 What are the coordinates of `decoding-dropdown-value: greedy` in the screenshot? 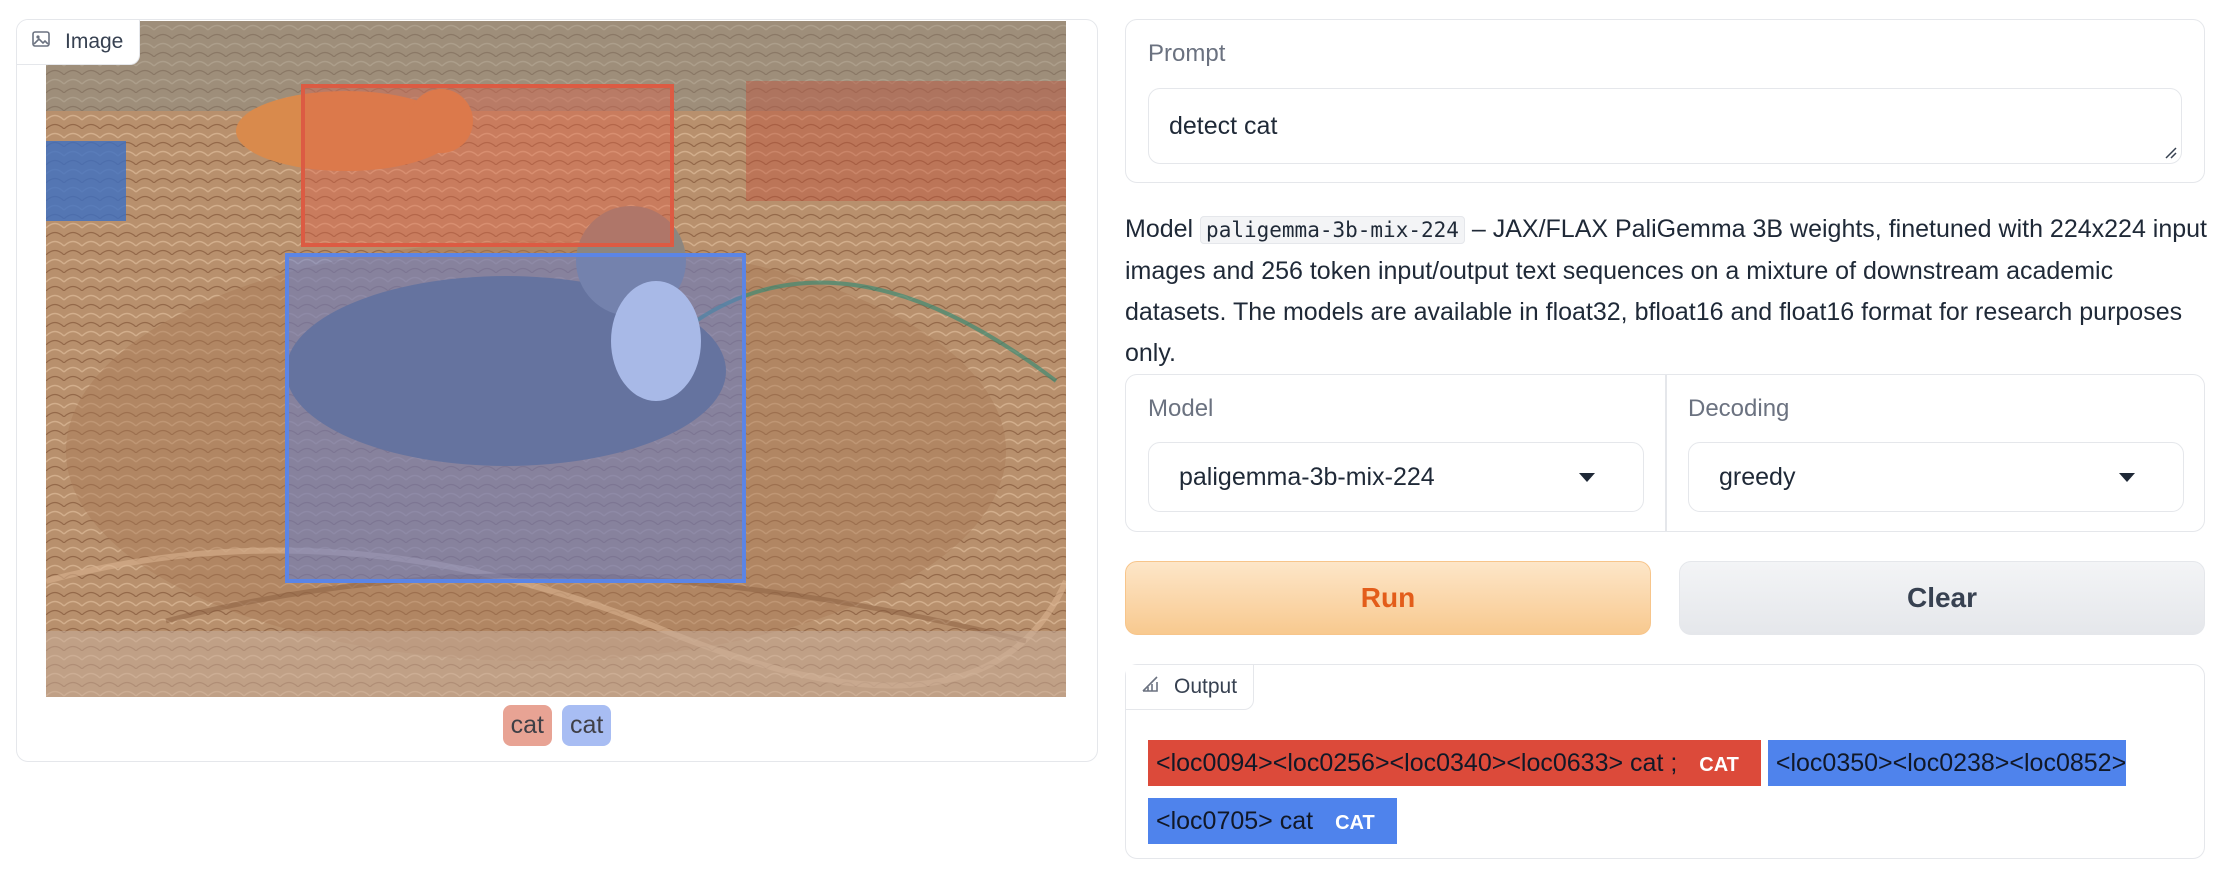 It's located at (1757, 476).